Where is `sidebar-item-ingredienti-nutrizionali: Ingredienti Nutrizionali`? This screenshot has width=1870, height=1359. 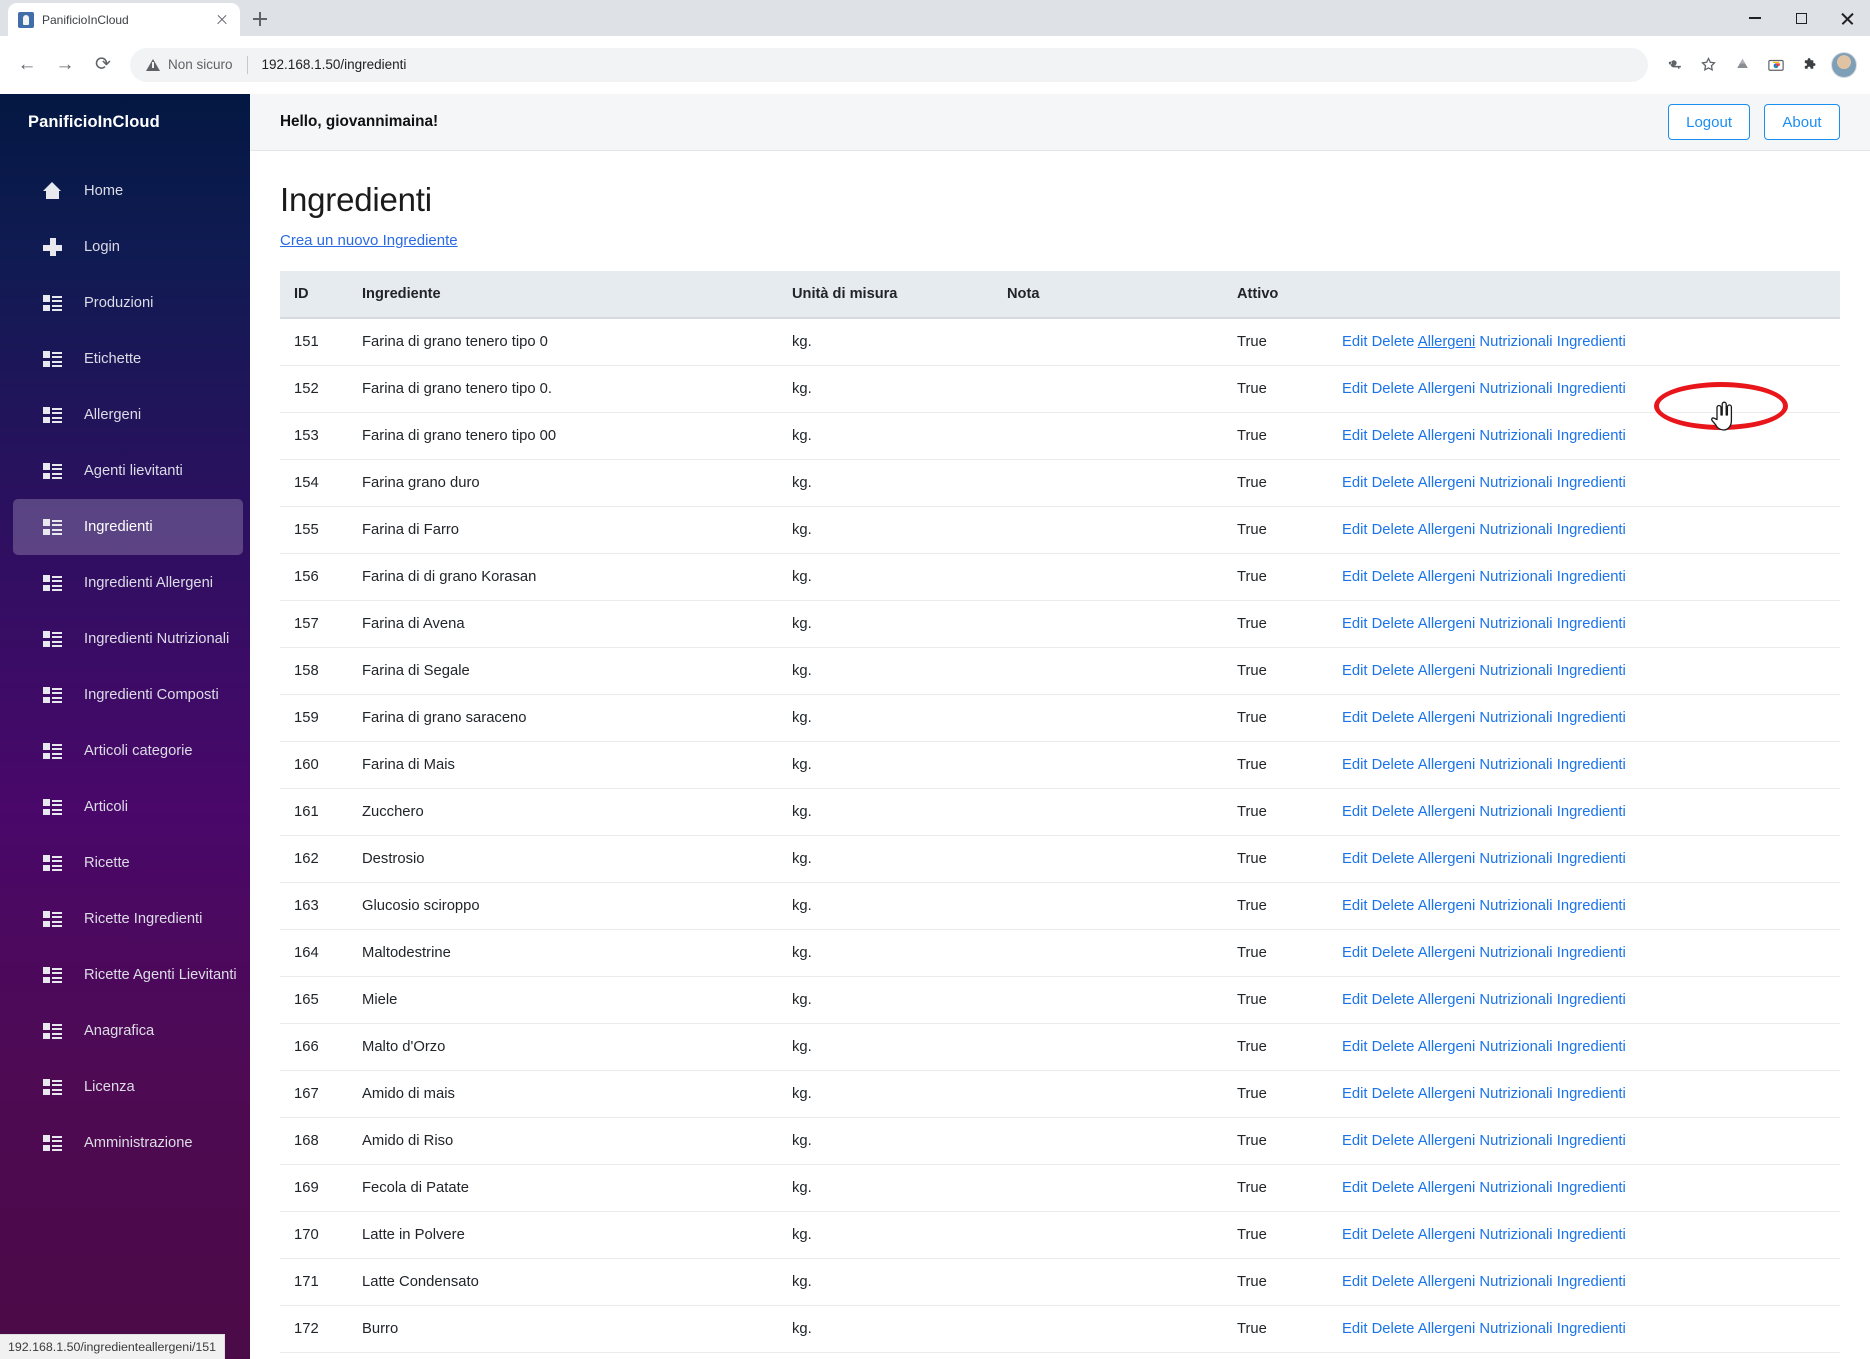 sidebar-item-ingredienti-nutrizionali: Ingredienti Nutrizionali is located at coordinates (128, 639).